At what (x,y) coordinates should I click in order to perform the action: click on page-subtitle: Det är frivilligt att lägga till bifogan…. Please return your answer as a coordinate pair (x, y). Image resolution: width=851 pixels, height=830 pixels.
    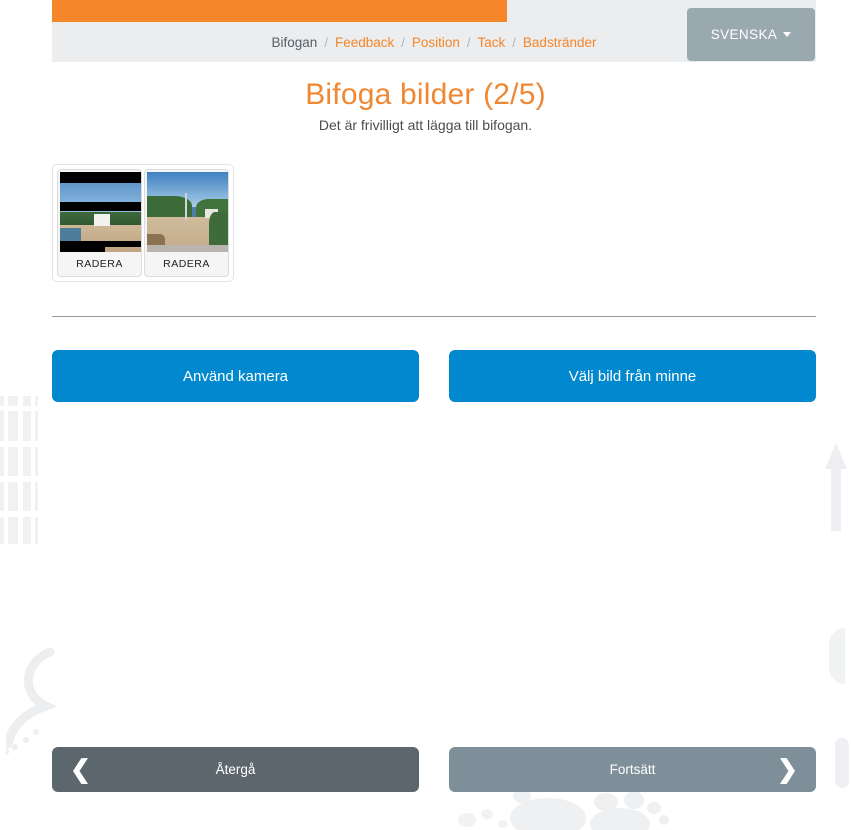
    Looking at the image, I should click on (425, 125).